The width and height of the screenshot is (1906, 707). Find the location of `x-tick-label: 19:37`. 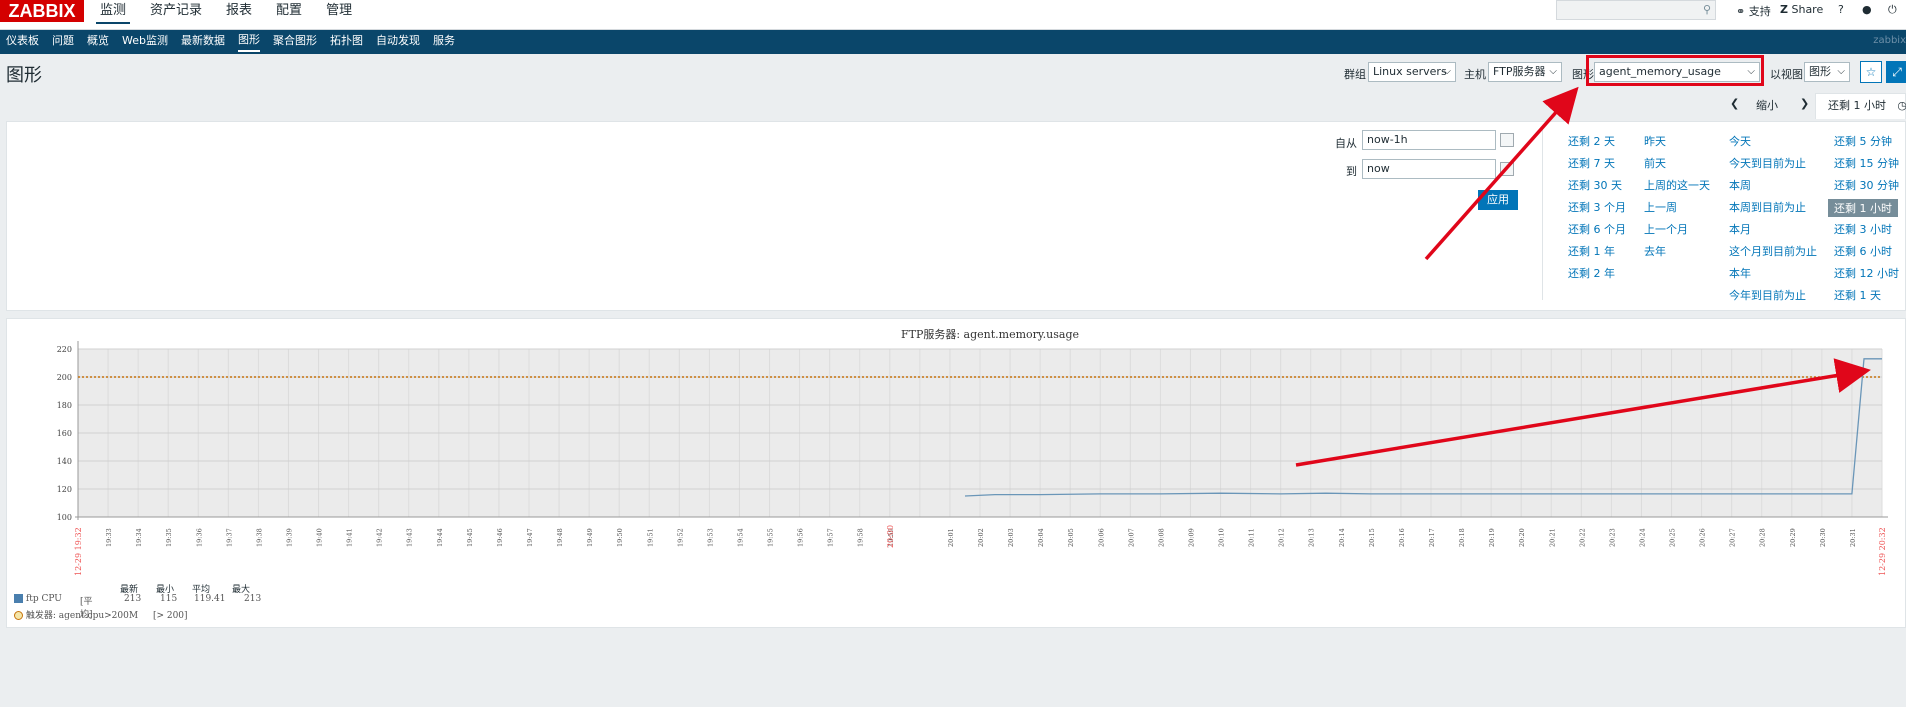

x-tick-label: 19:37 is located at coordinates (229, 537).